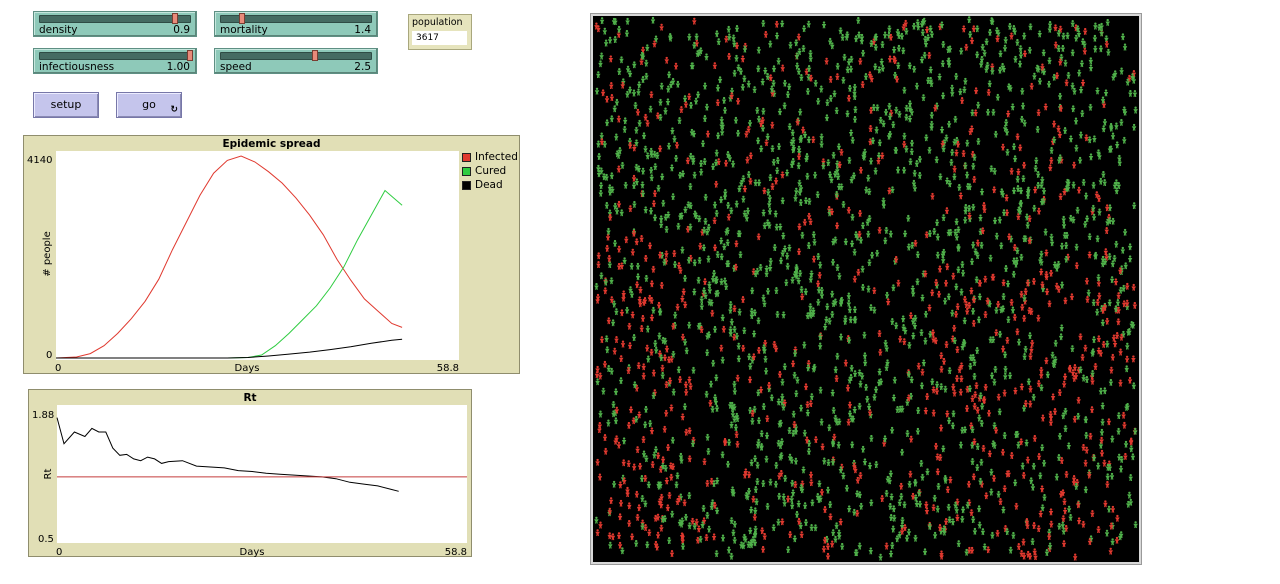  I want to click on y-max-label: 4140, so click(39, 160).